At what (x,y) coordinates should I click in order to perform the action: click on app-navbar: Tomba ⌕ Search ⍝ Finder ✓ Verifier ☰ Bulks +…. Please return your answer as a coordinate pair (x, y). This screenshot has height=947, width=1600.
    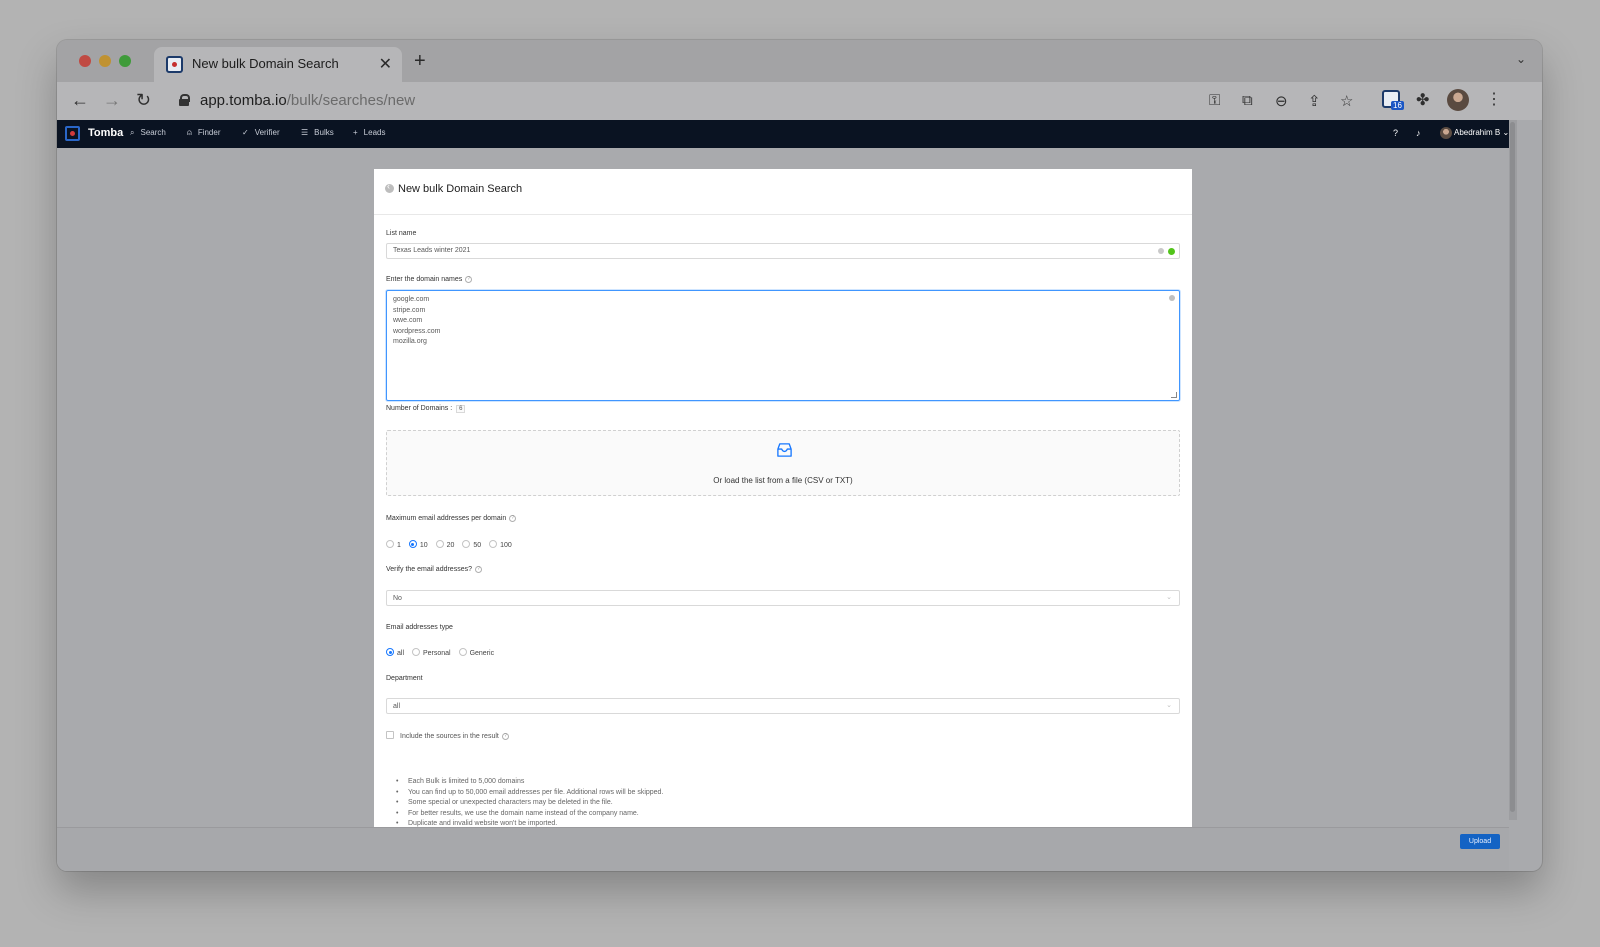
    Looking at the image, I should click on (783, 134).